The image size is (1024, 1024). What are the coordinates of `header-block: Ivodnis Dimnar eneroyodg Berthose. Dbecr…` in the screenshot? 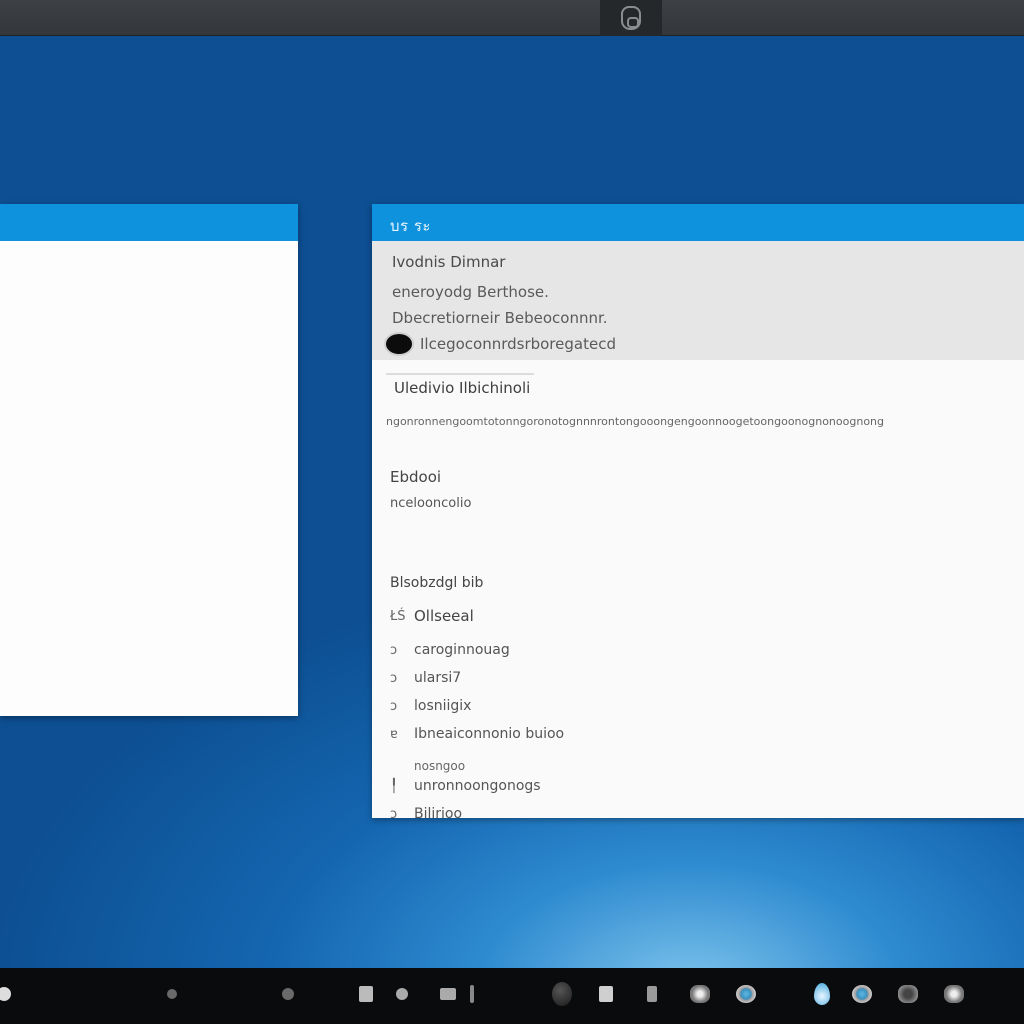 It's located at (698, 300).